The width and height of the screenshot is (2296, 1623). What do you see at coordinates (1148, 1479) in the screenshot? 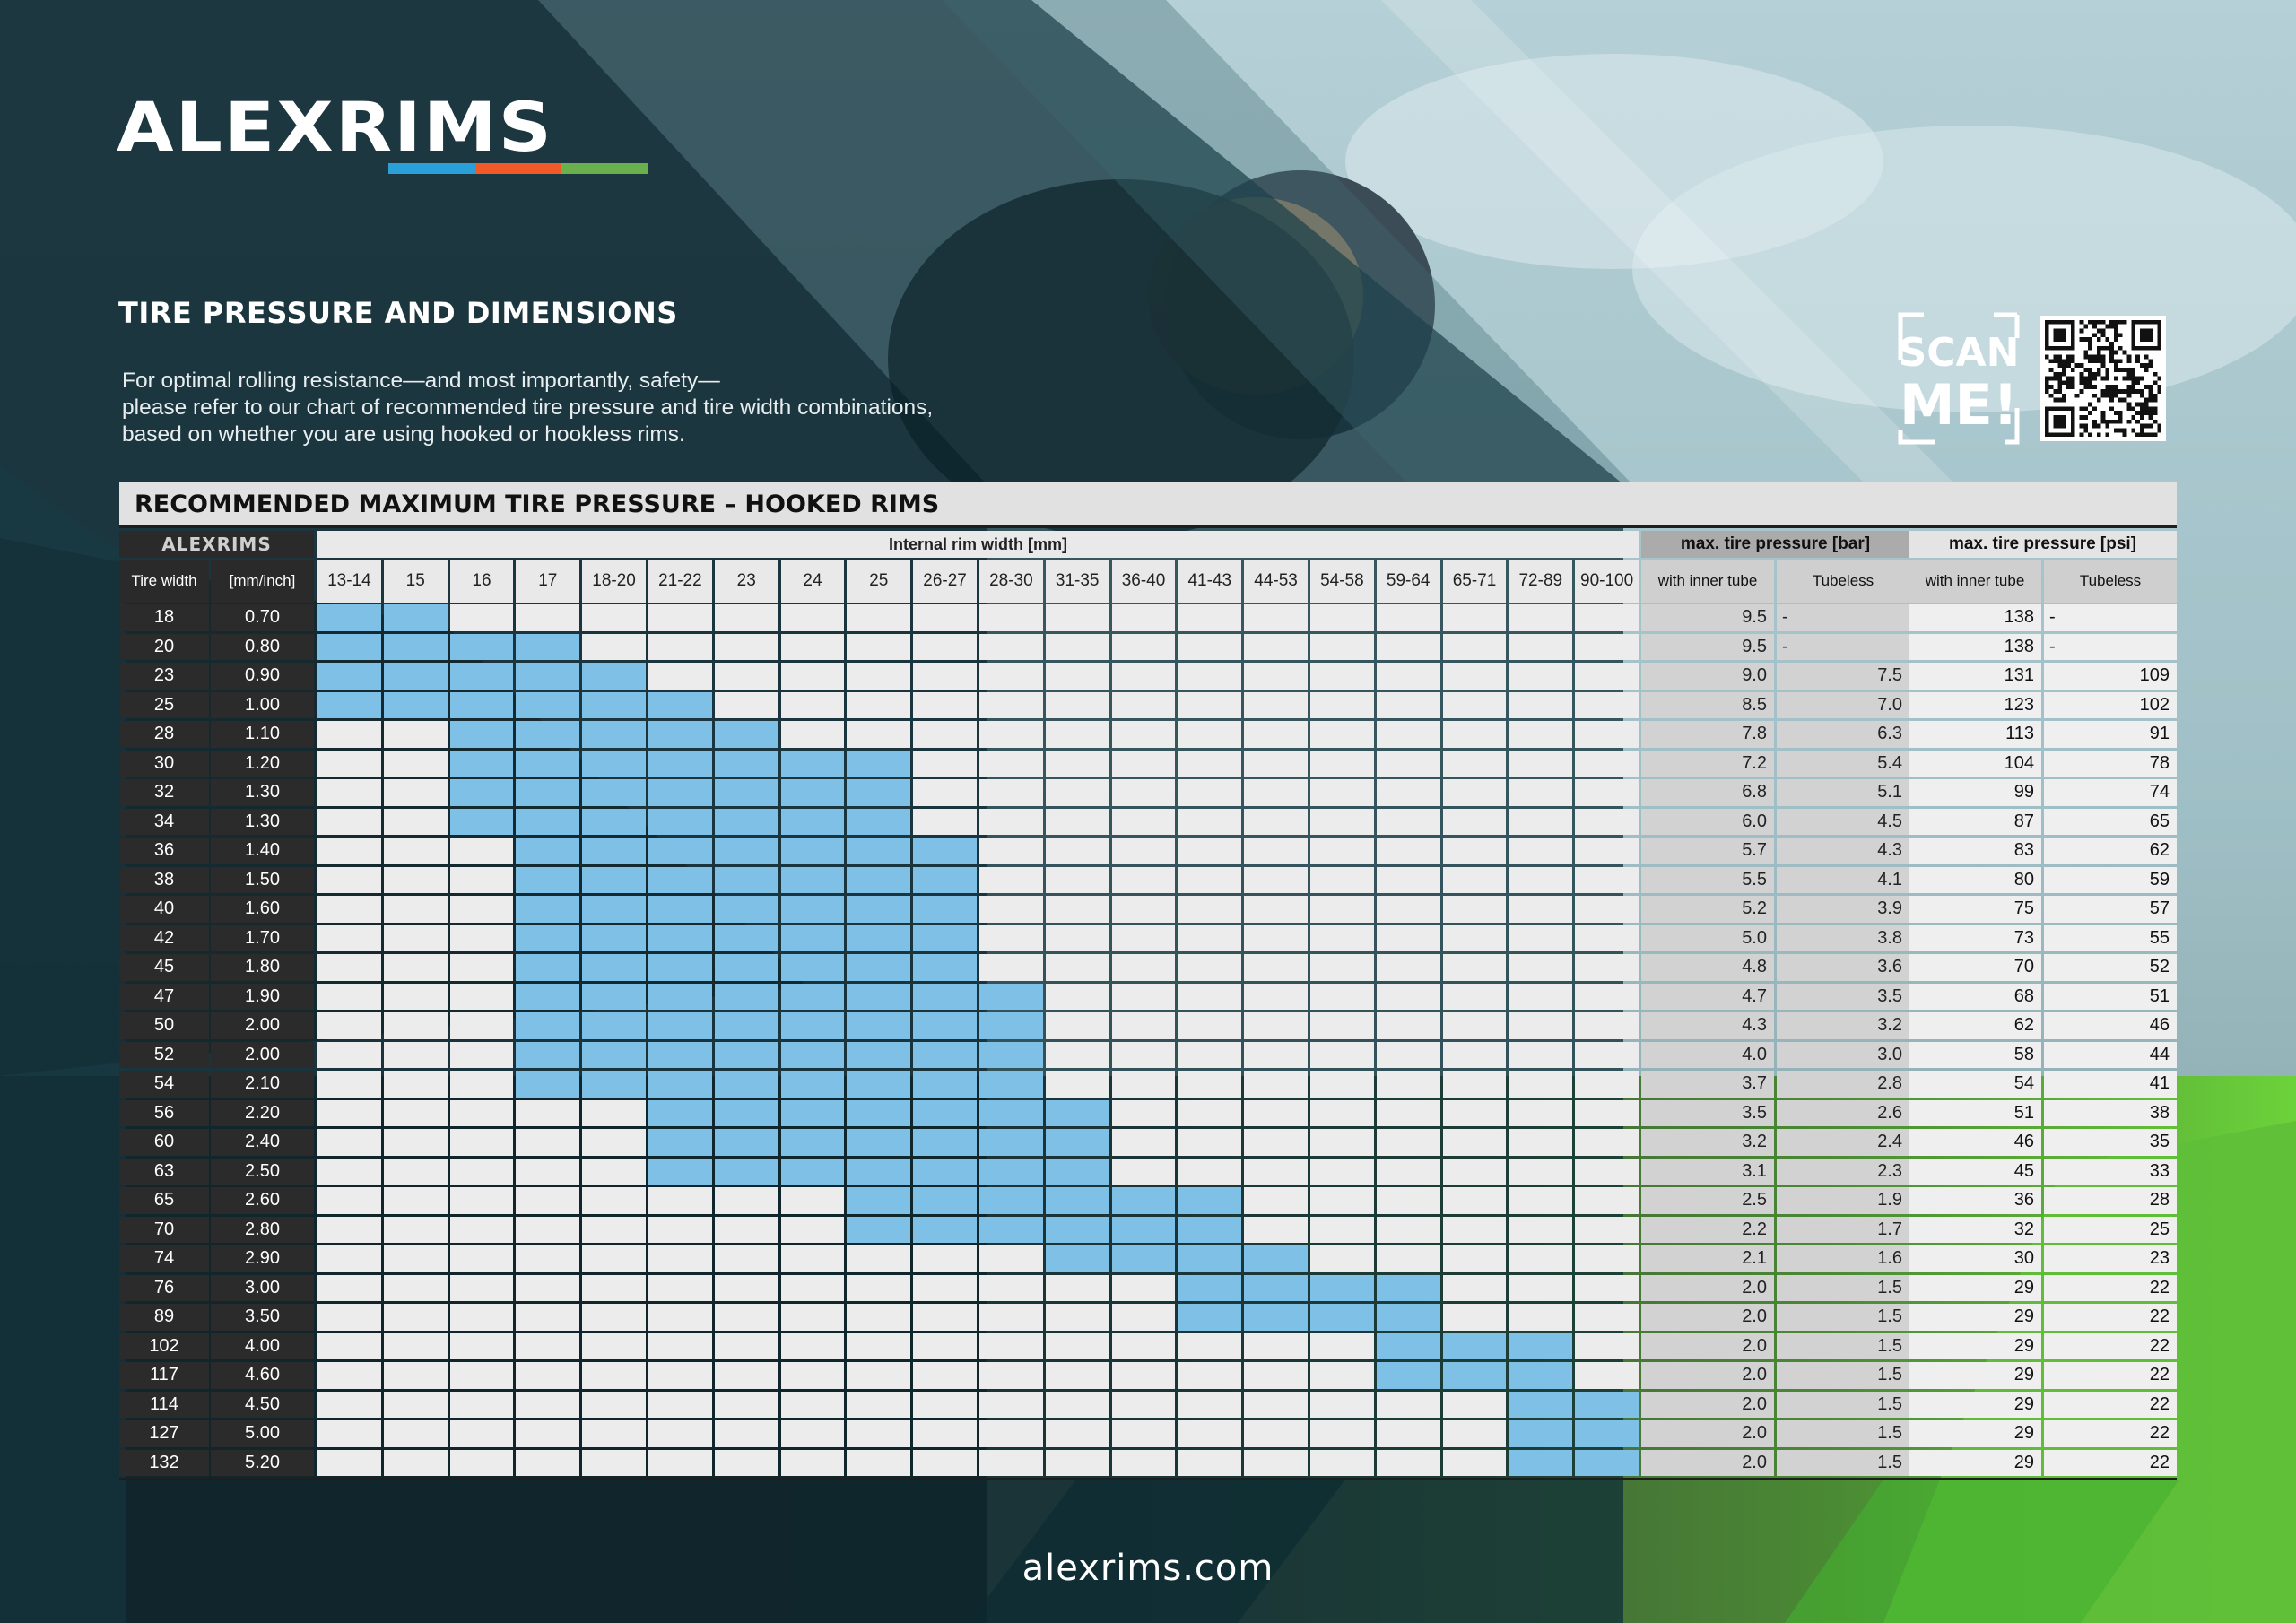
I see `table-bottom-border` at bounding box center [1148, 1479].